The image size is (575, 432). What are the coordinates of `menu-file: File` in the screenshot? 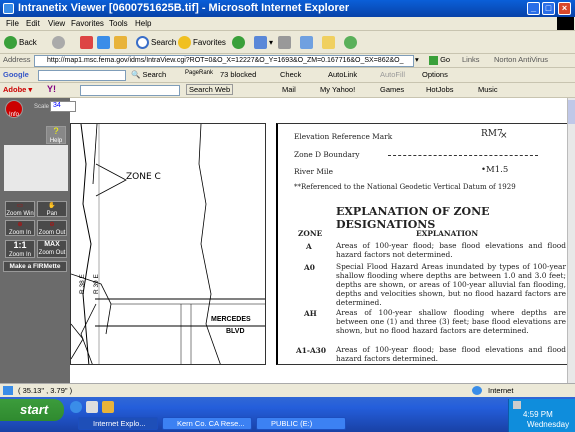 It's located at (12, 23).